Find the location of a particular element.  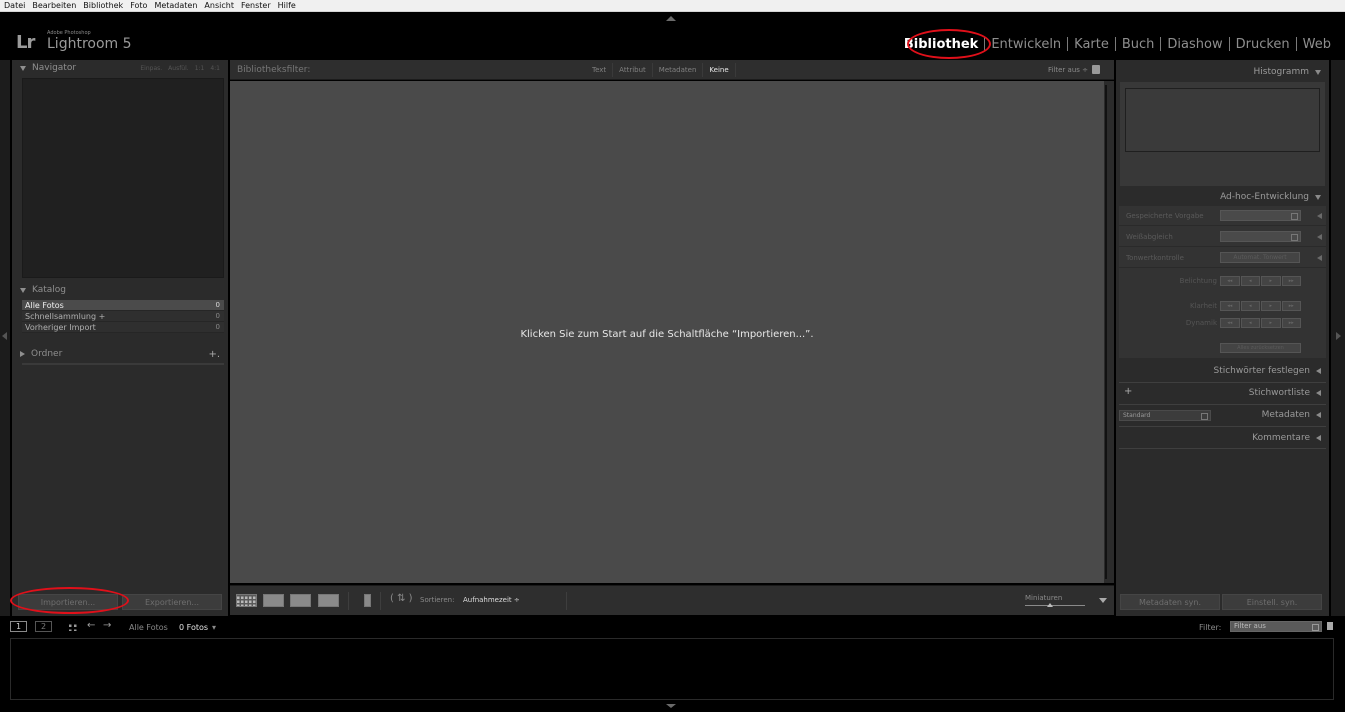

zoom-fill: Ausfül. is located at coordinates (178, 68).